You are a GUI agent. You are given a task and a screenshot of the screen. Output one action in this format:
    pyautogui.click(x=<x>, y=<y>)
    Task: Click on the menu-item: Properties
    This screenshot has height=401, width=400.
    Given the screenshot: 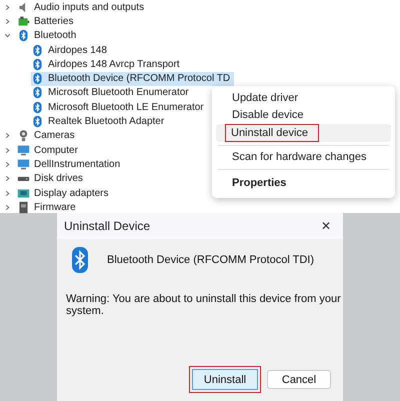 What is the action you would take?
    pyautogui.click(x=303, y=183)
    